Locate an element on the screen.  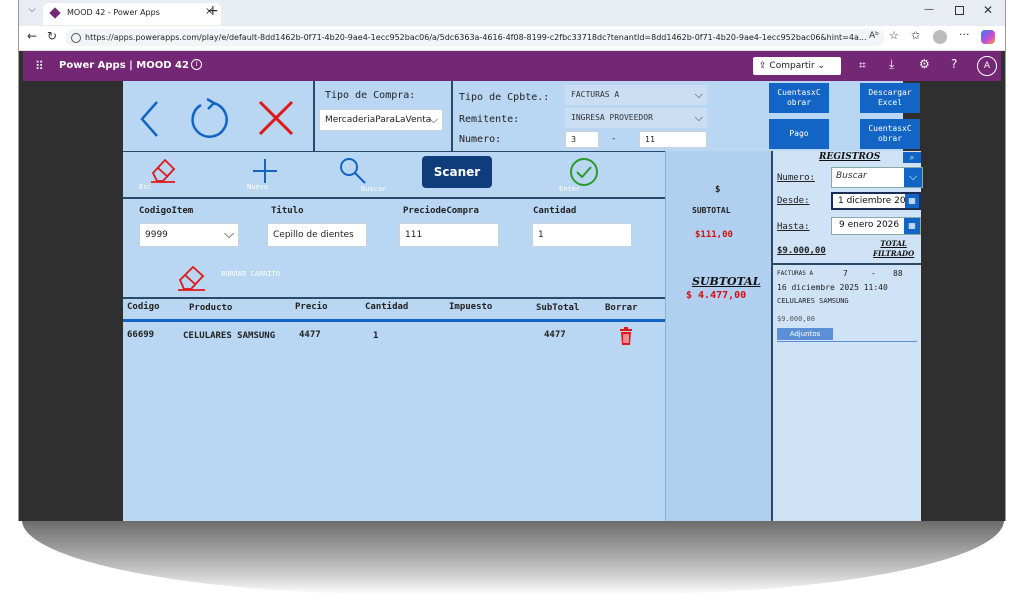
subtotal-panel: $ SUBTOTAL $111,00 SUBTOTAL $ 4.477,00 is located at coordinates (718, 336).